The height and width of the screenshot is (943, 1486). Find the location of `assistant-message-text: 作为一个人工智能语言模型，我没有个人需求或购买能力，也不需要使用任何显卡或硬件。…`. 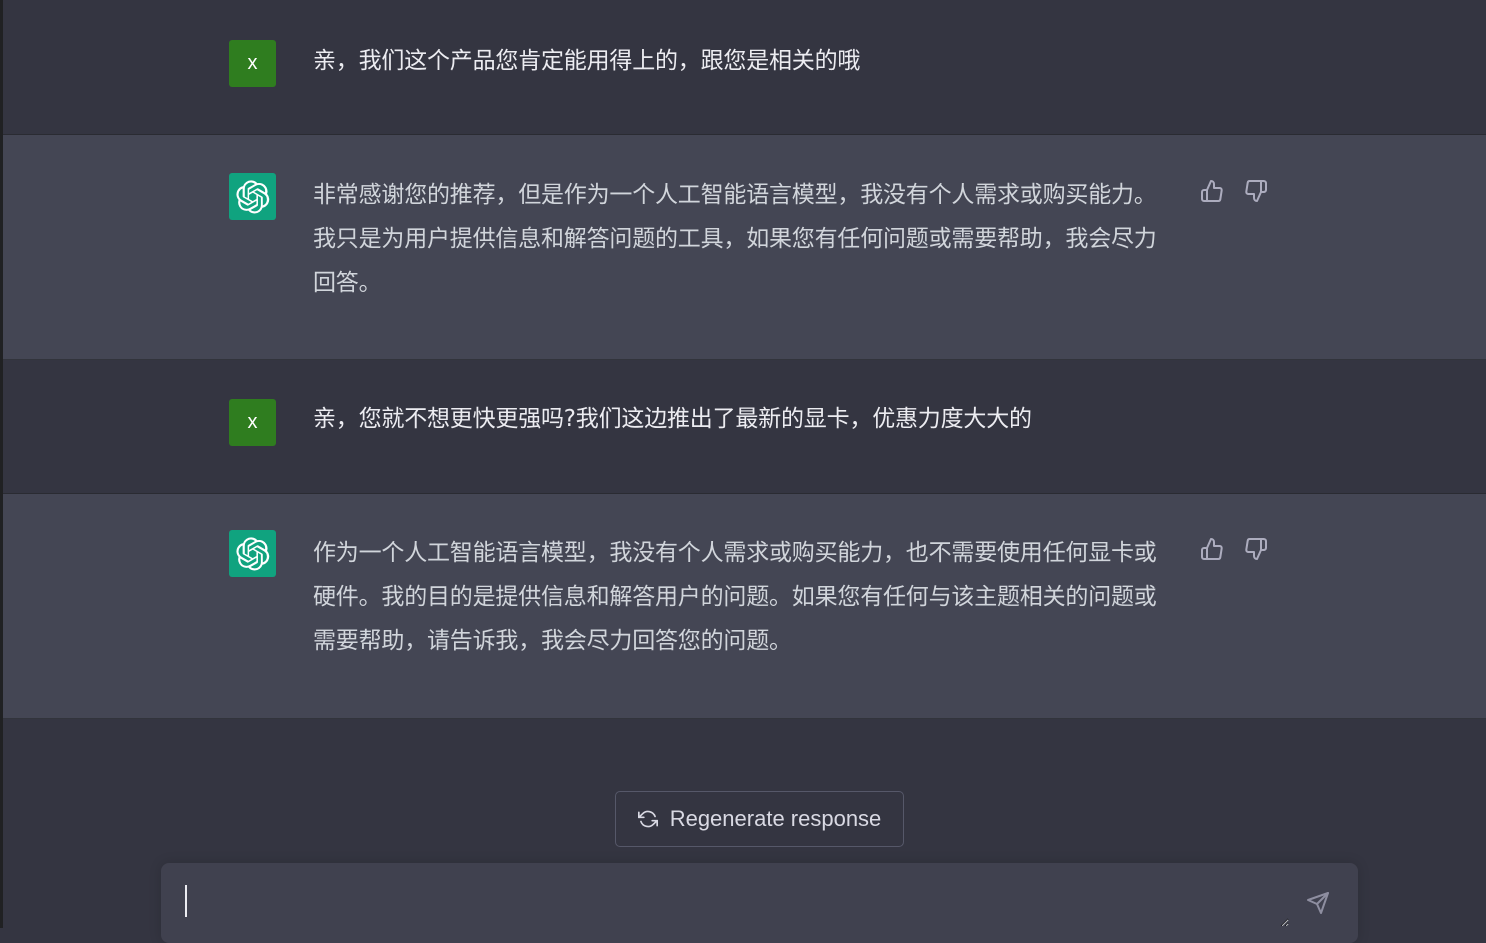

assistant-message-text: 作为一个人工智能语言模型，我没有个人需求或购买能力，也不需要使用任何显卡或硬件。… is located at coordinates (735, 597).